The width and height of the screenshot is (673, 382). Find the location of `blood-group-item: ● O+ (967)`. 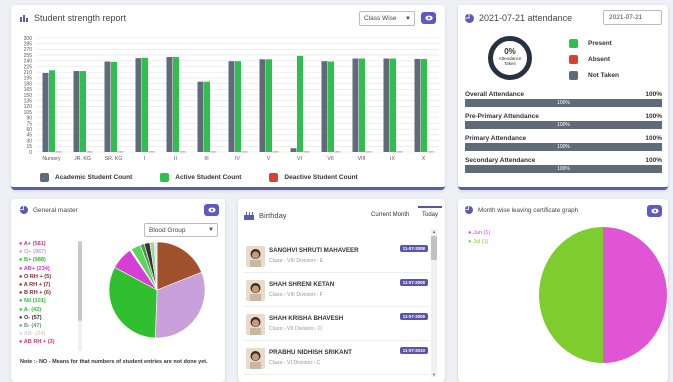

blood-group-item: ● O+ (967) is located at coordinates (50, 252).